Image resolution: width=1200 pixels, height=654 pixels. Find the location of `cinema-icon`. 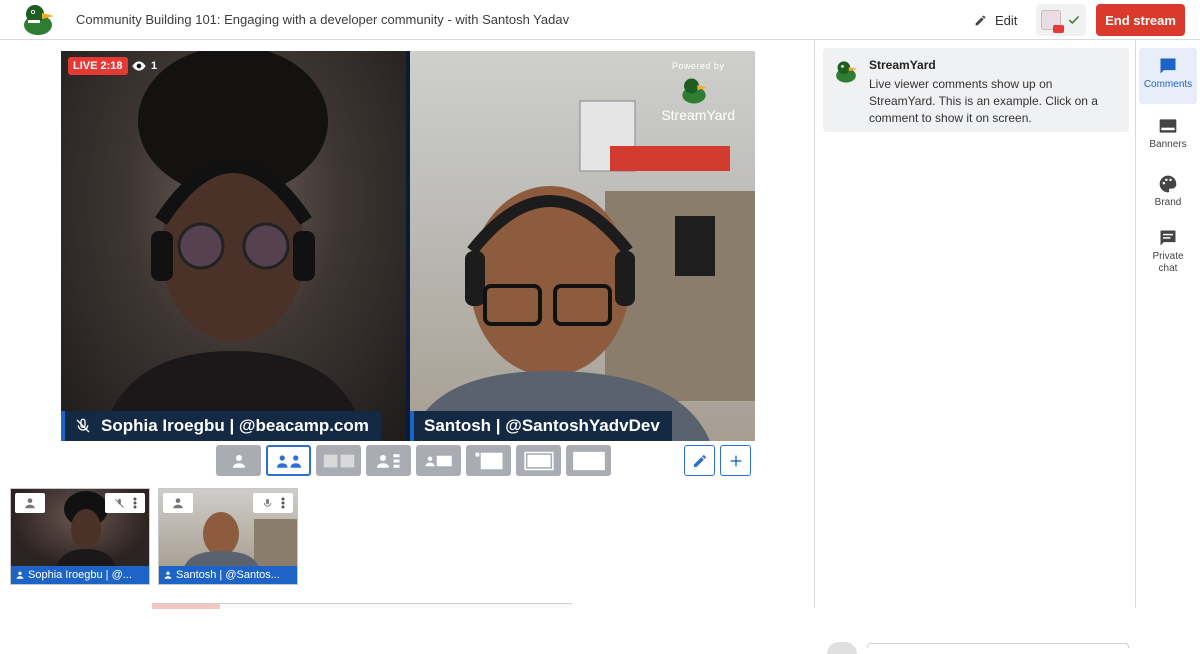

cinema-icon is located at coordinates (538, 460).